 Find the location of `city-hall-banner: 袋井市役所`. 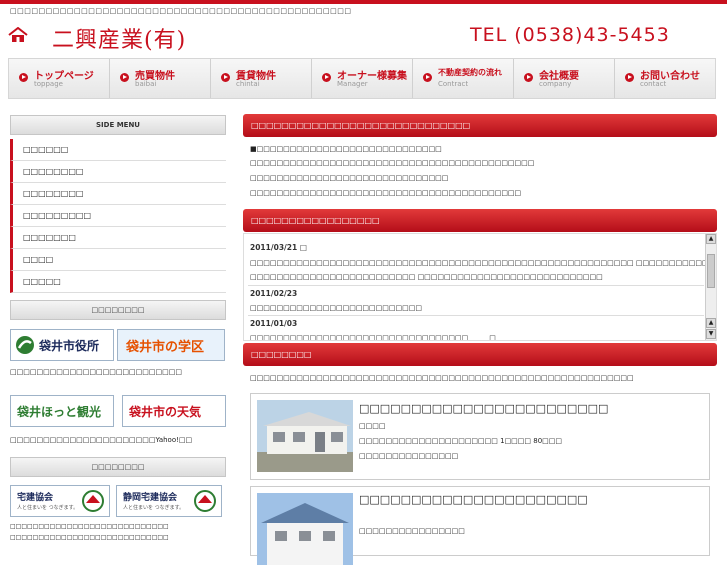

city-hall-banner: 袋井市役所 is located at coordinates (62, 345).